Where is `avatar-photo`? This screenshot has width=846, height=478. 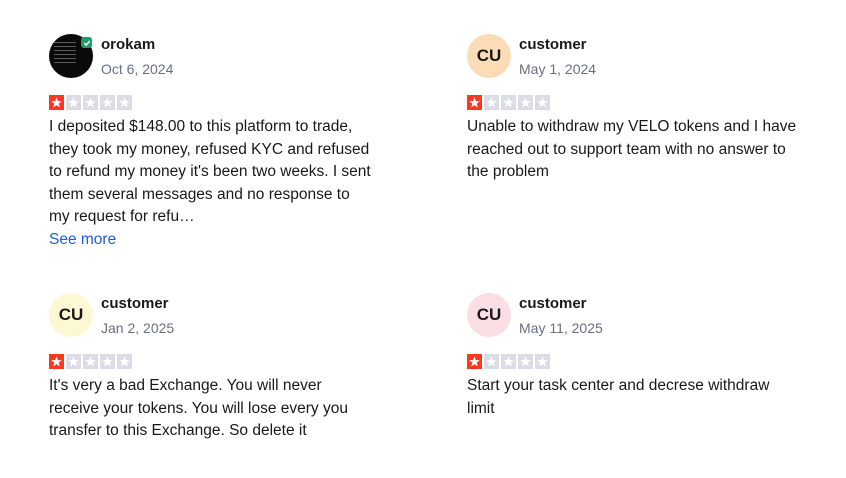
avatar-photo is located at coordinates (65, 54).